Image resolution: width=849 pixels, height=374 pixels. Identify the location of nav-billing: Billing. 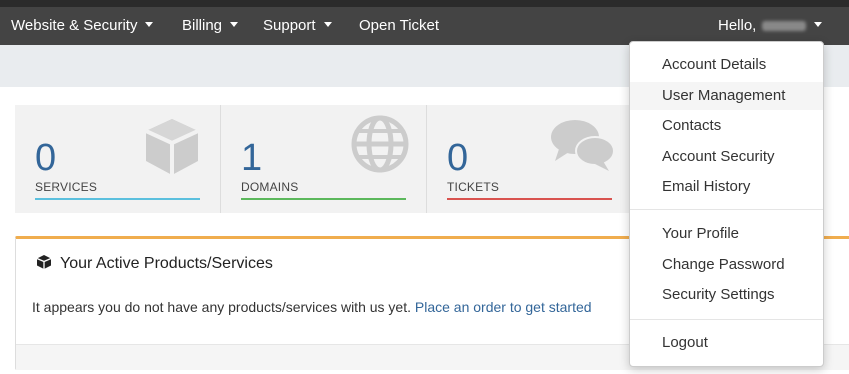
(210, 26).